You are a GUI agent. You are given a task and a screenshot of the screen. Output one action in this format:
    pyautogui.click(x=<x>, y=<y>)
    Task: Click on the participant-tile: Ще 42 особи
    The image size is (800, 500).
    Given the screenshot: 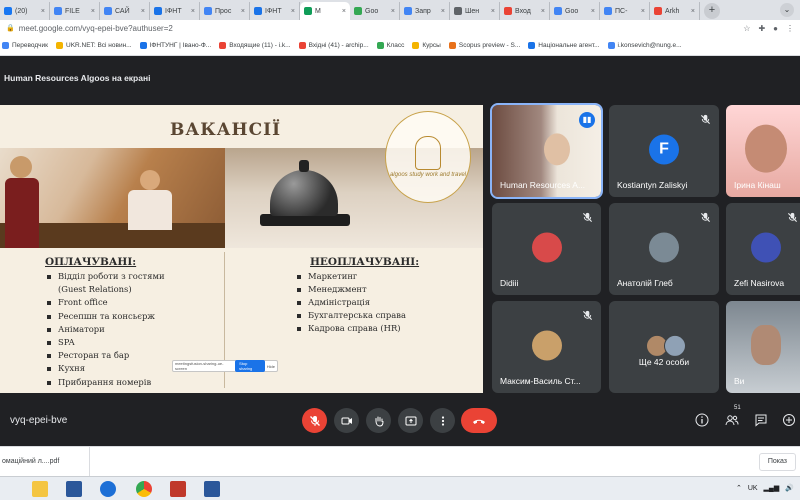 What is the action you would take?
    pyautogui.click(x=664, y=347)
    